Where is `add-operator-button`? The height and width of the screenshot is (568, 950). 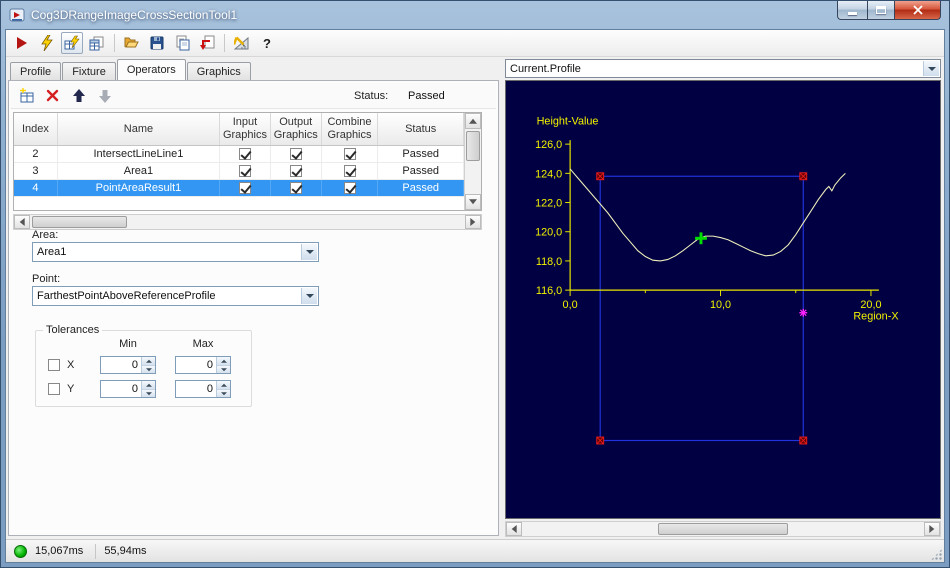
add-operator-button is located at coordinates (27, 96).